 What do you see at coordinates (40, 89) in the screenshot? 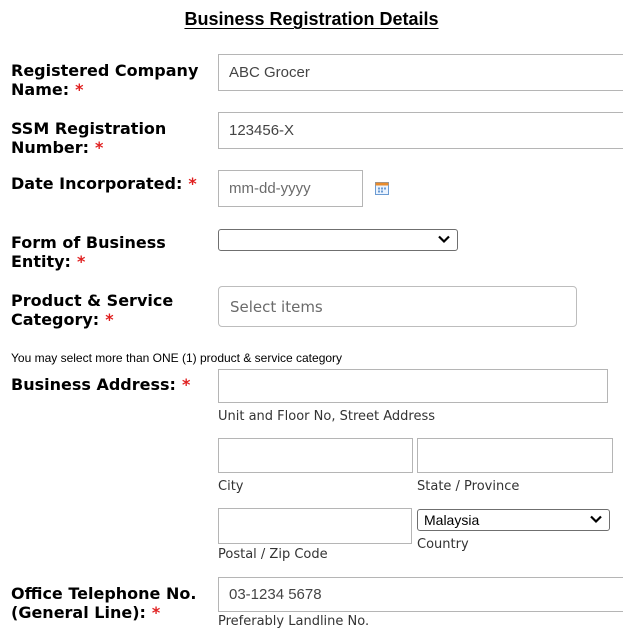
I see `company-name-label-line2: Name:` at bounding box center [40, 89].